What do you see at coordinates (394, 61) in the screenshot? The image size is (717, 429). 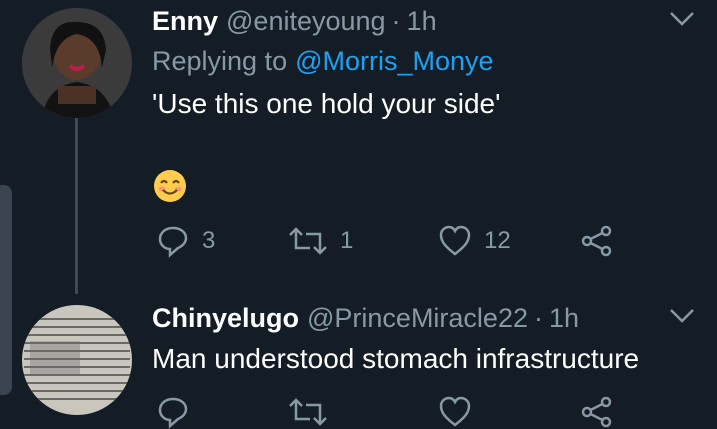 I see `mention-link: @Morris_Monye` at bounding box center [394, 61].